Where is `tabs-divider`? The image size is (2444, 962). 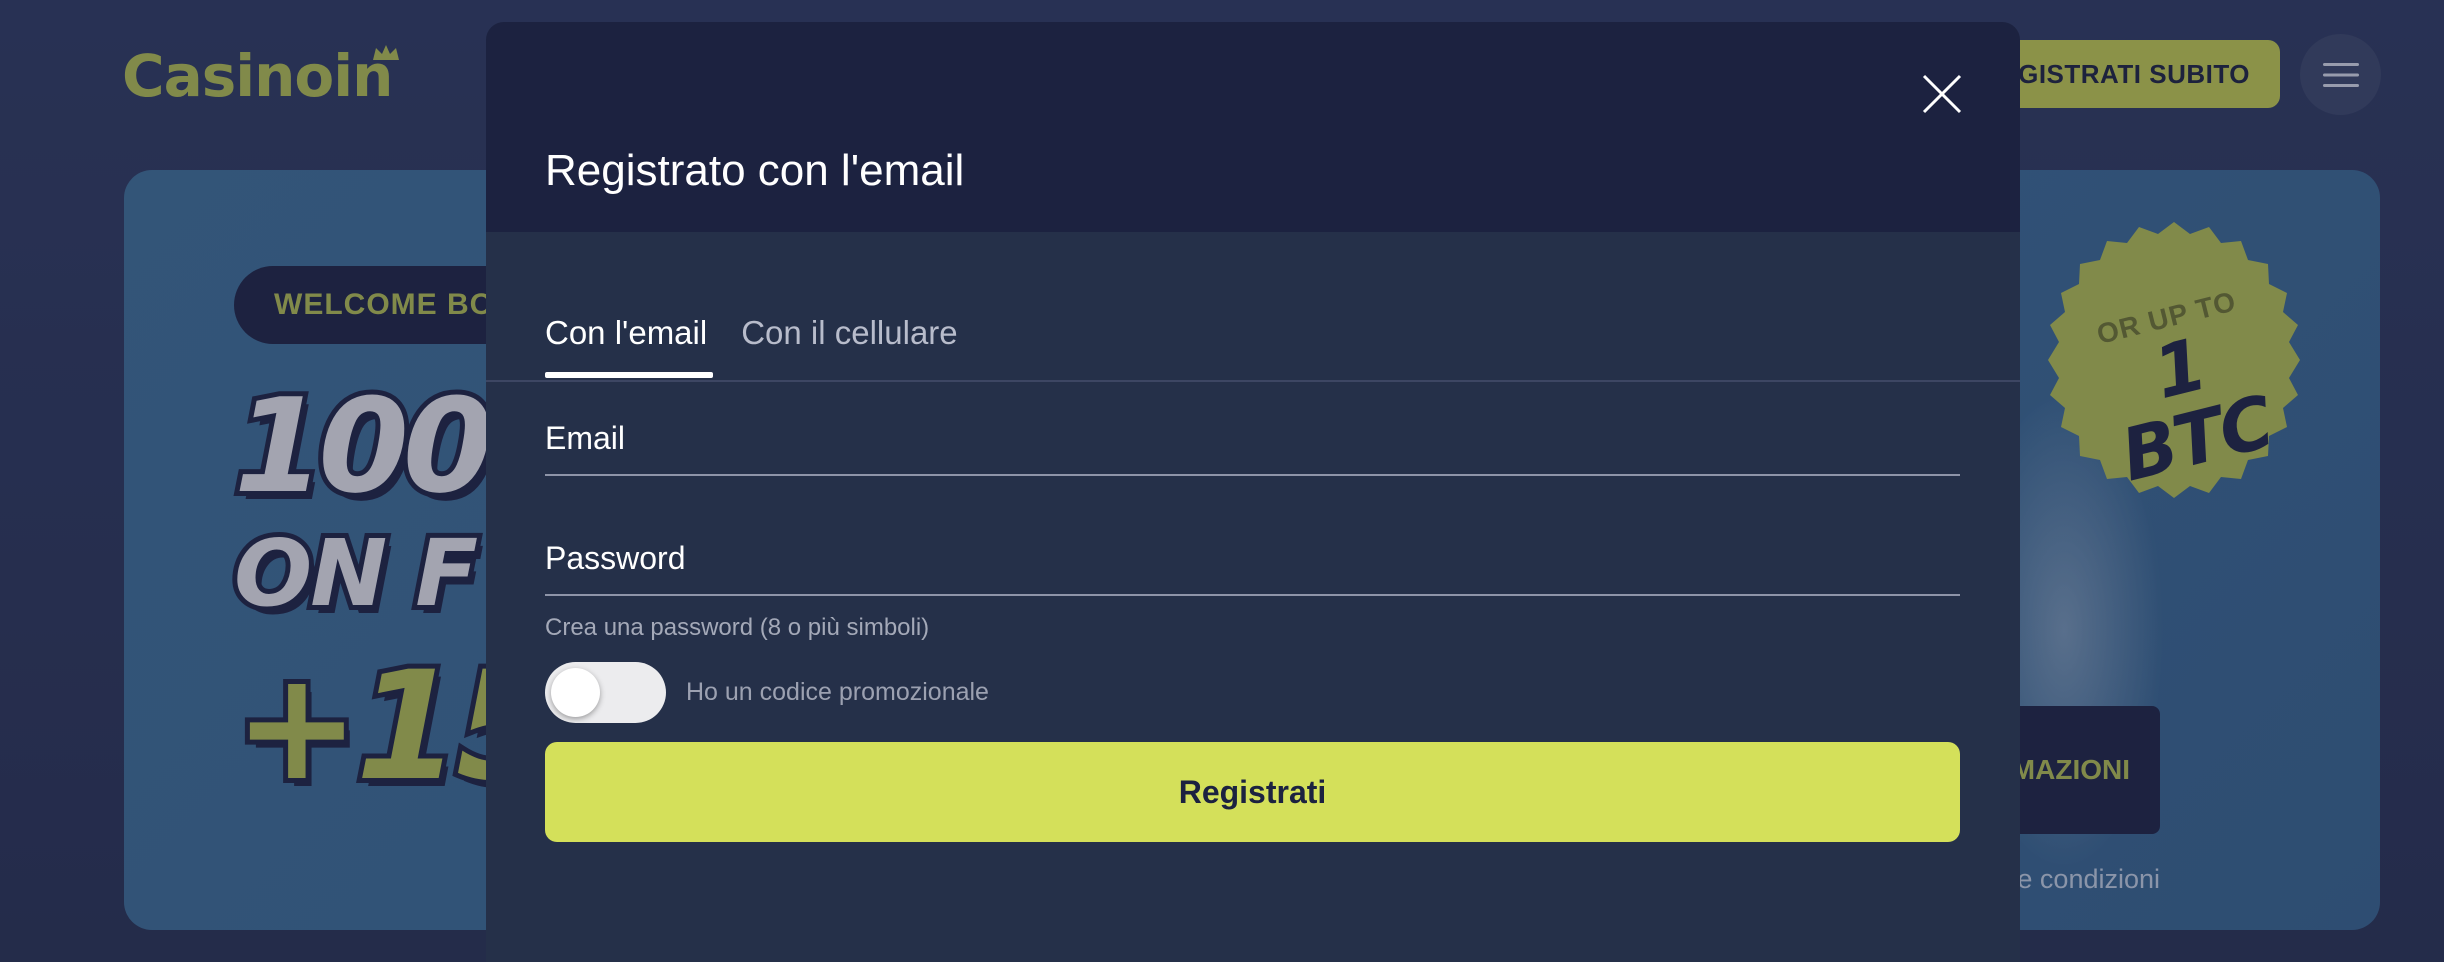 tabs-divider is located at coordinates (1253, 381).